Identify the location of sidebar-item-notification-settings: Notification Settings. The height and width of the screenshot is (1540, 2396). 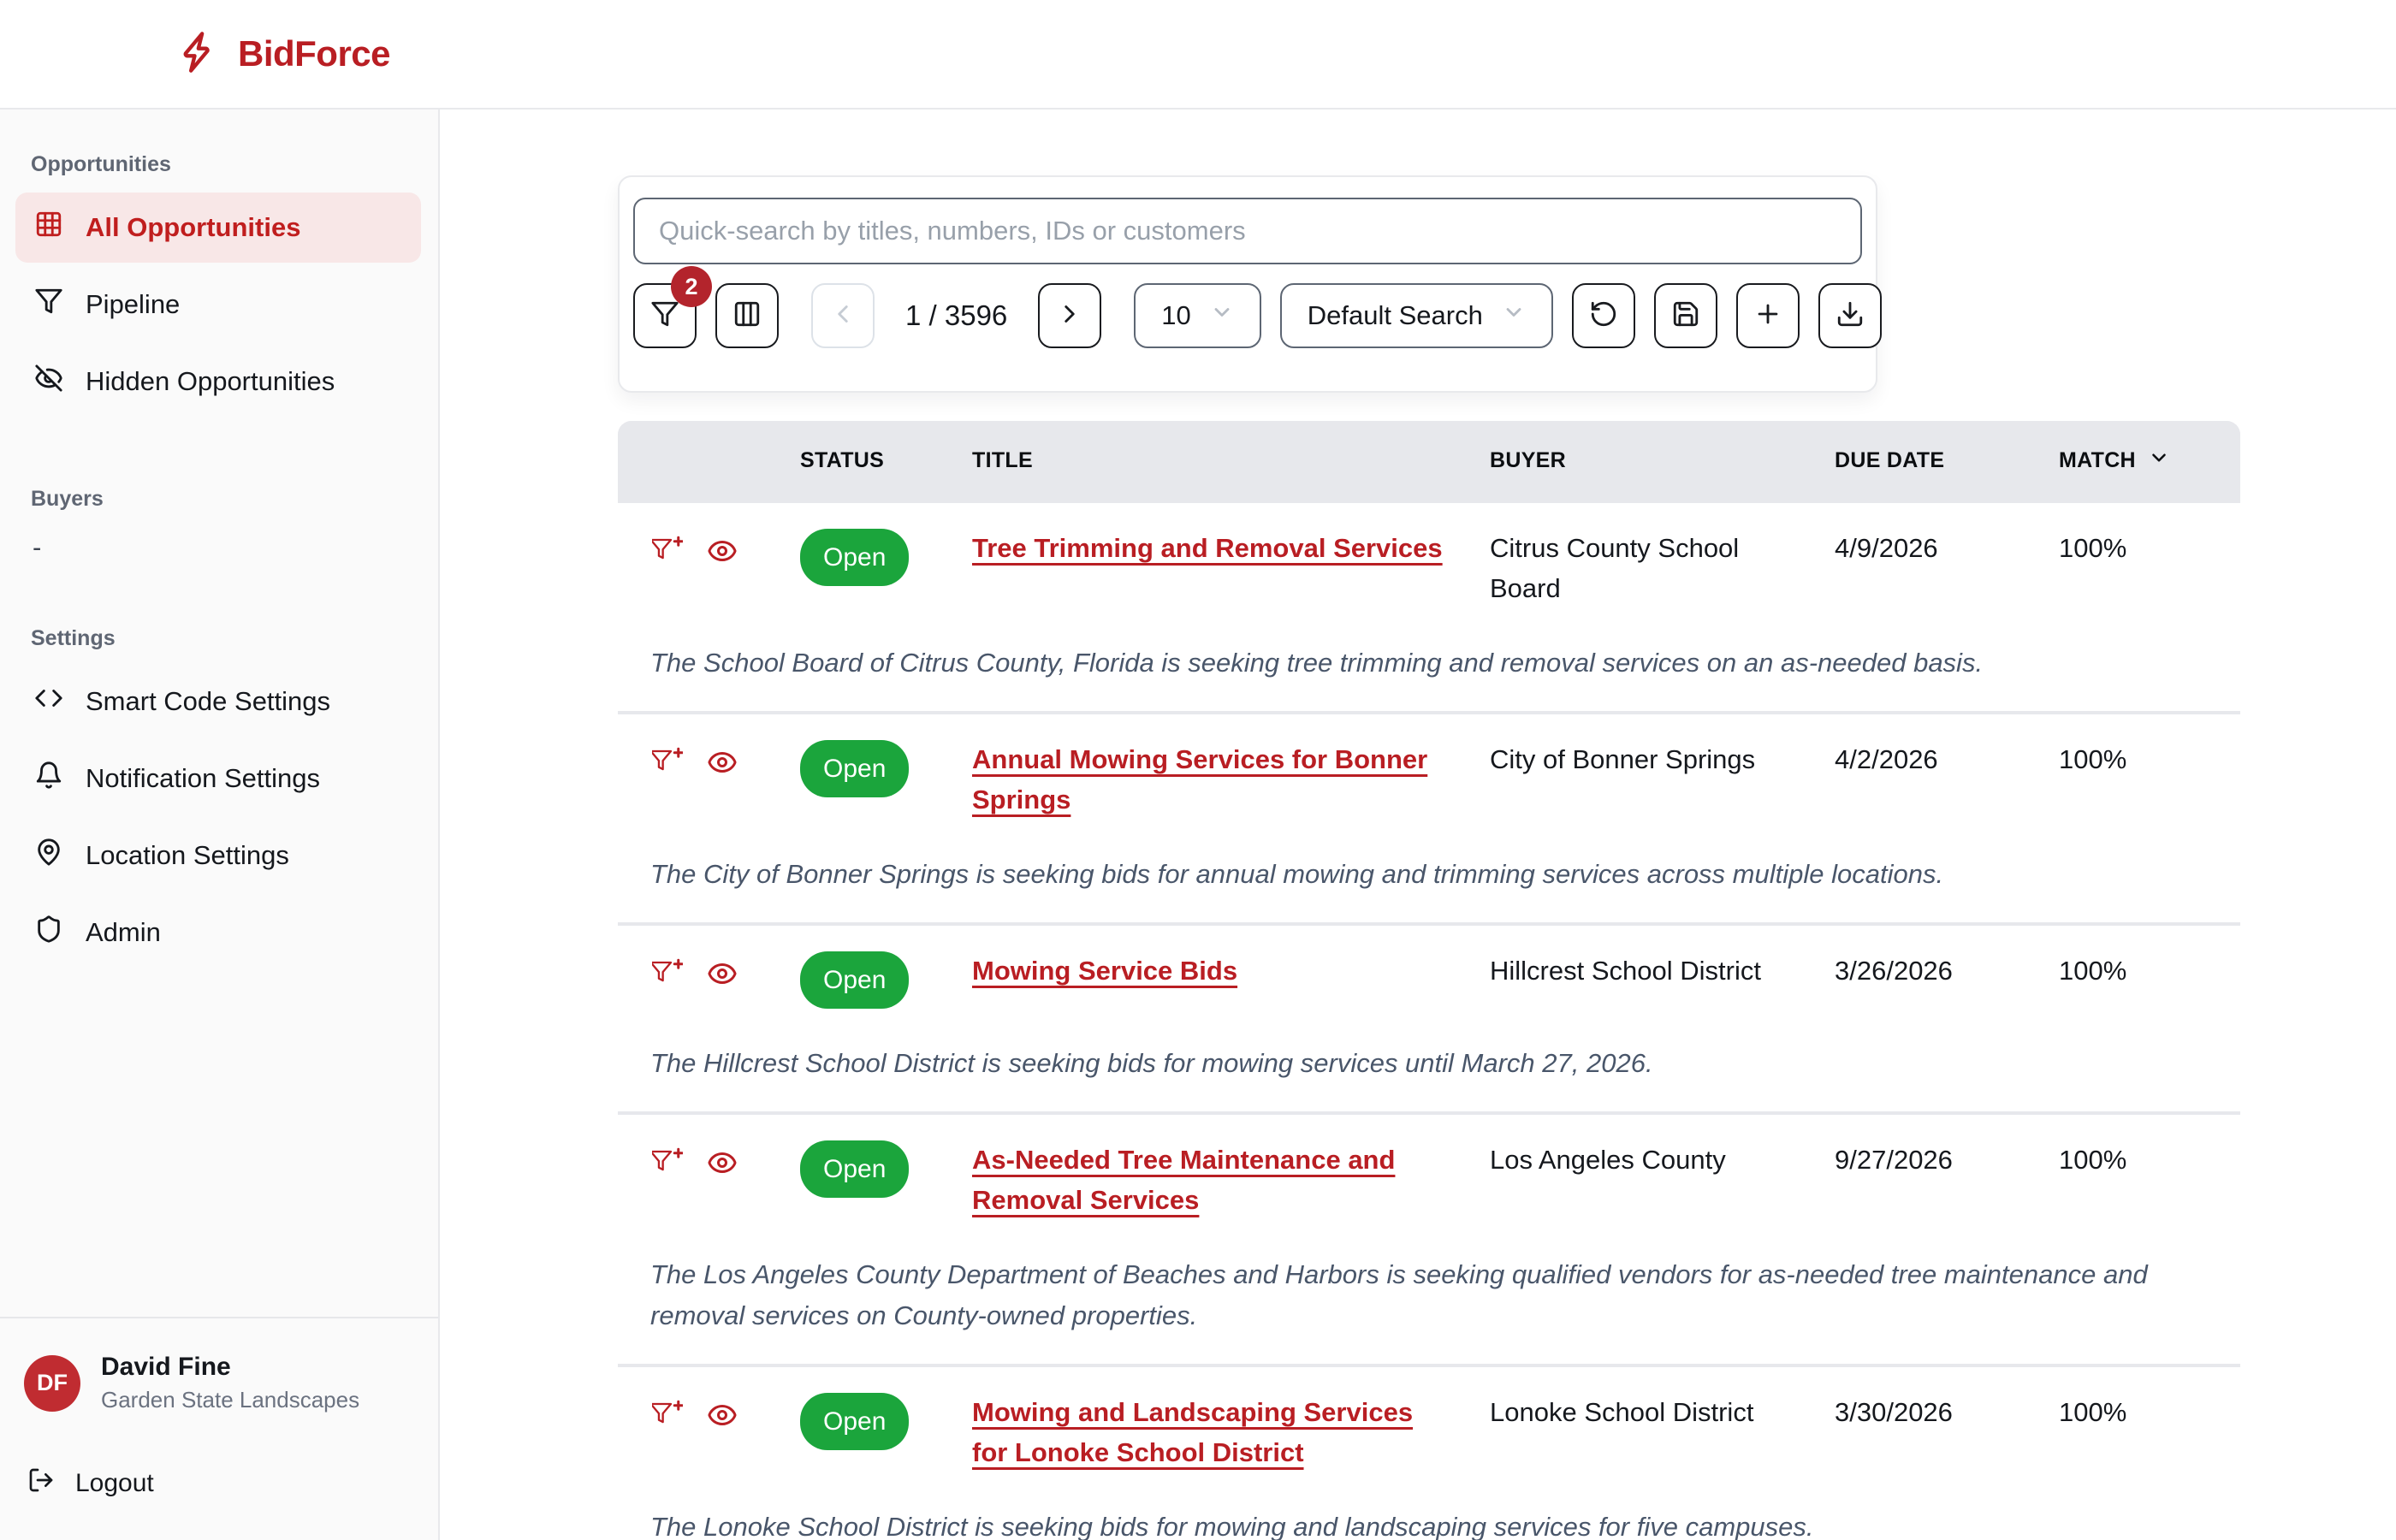
(218, 778).